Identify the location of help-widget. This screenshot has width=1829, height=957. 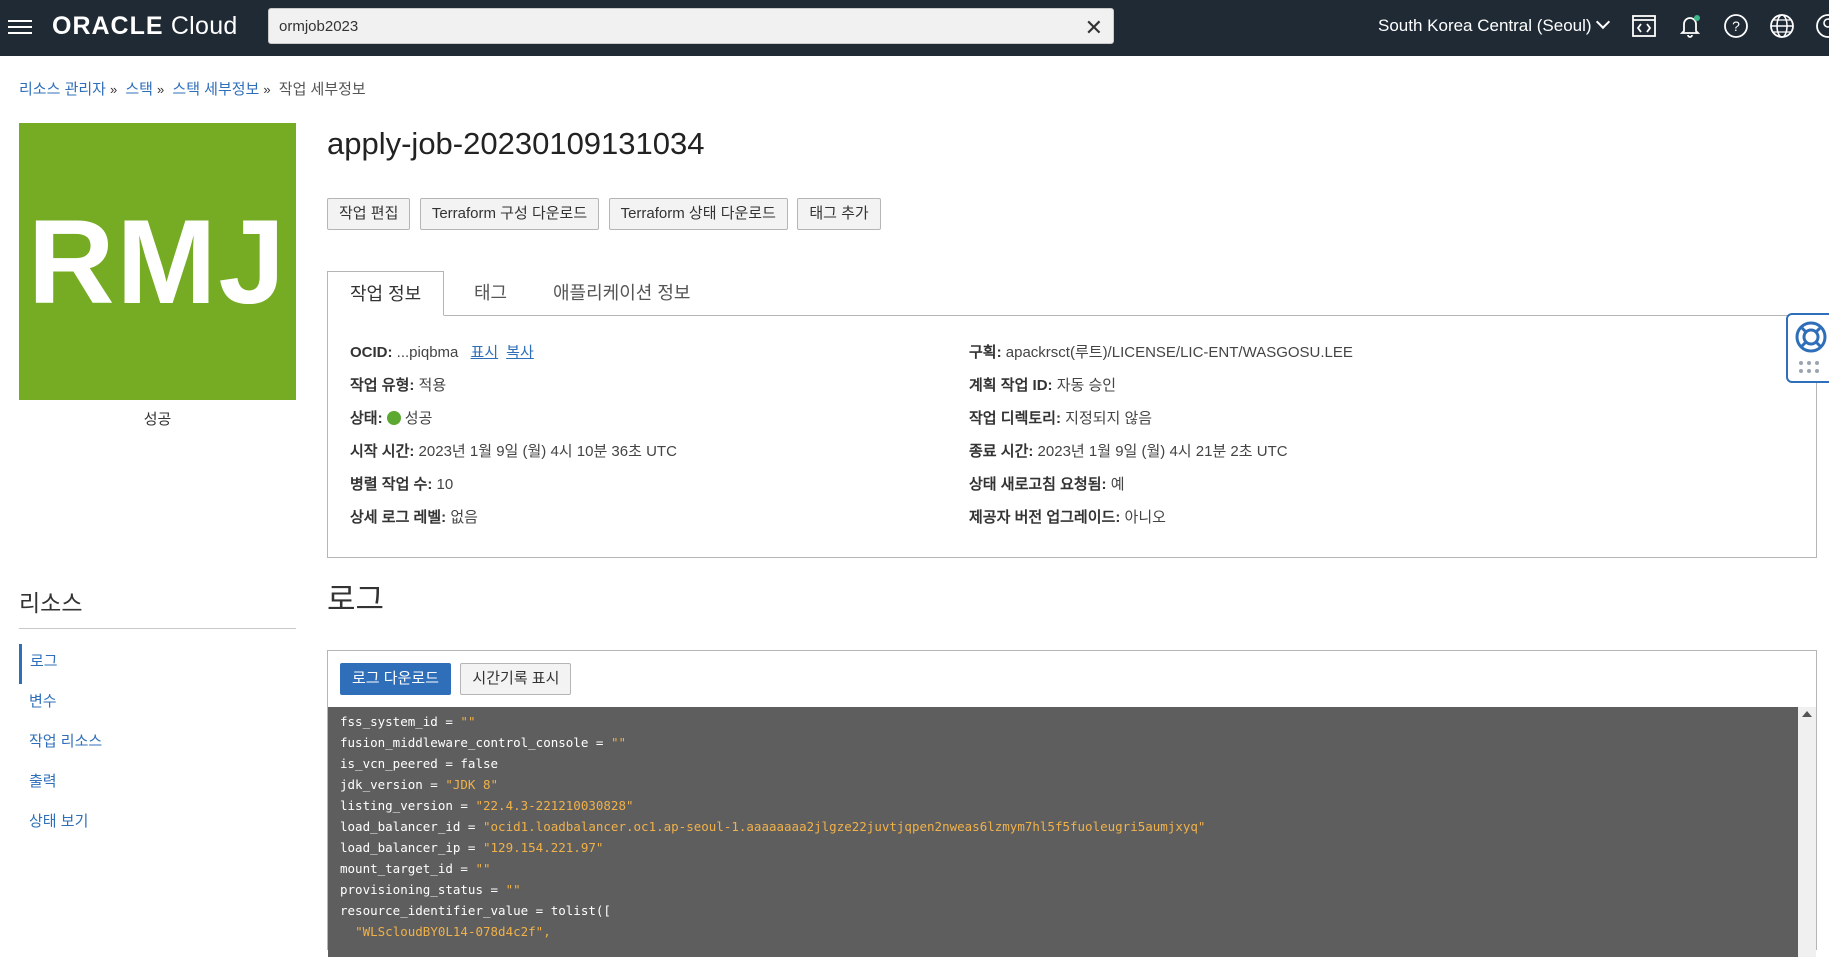
(1807, 348).